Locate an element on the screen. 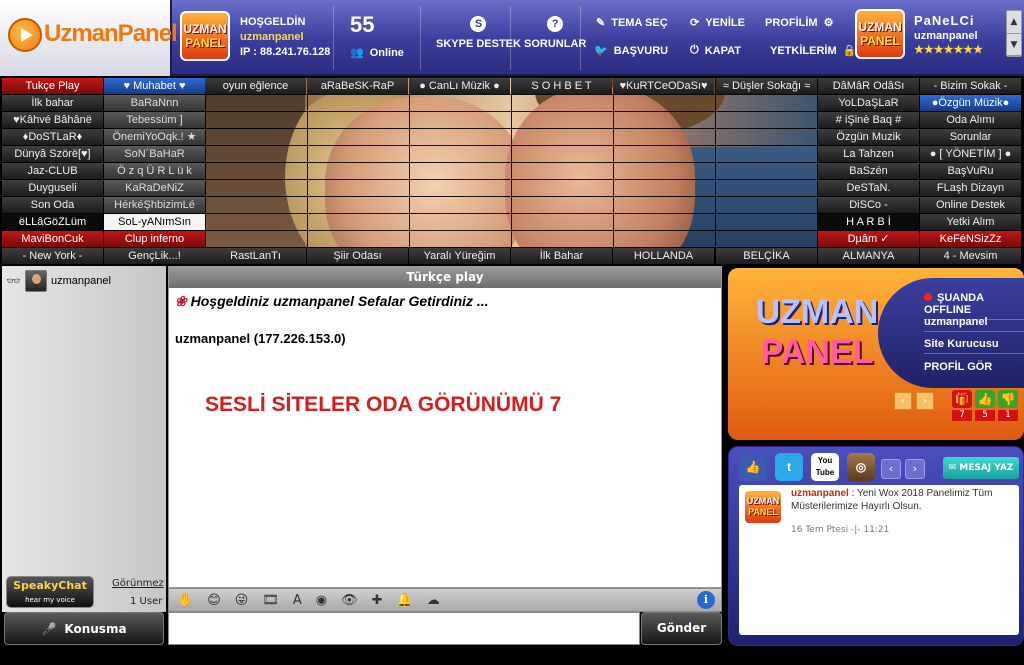  room-item: 4 - Mevsim is located at coordinates (970, 256).